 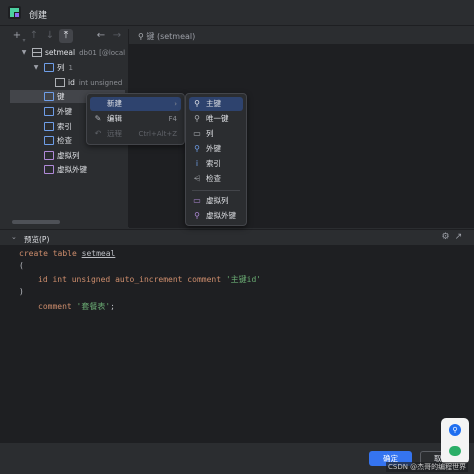 I want to click on submenu-item-foreign-key: ⚲ 外键, so click(x=216, y=149).